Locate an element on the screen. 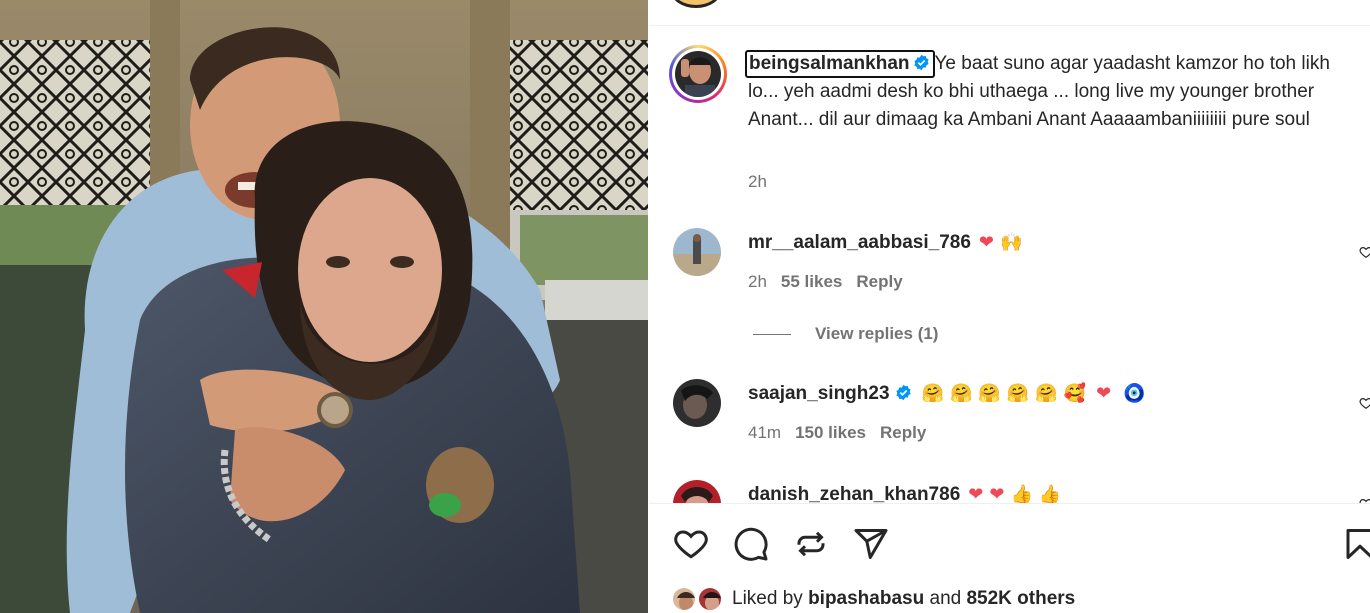  share-icon is located at coordinates (871, 544).